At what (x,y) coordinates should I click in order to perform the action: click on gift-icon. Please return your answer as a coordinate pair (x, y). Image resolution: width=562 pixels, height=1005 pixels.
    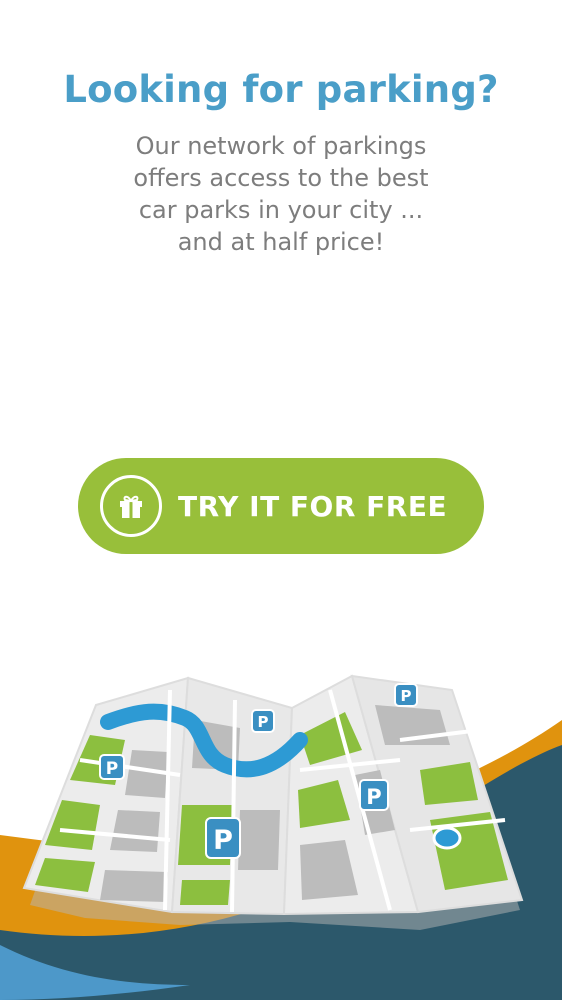
    Looking at the image, I should click on (131, 506).